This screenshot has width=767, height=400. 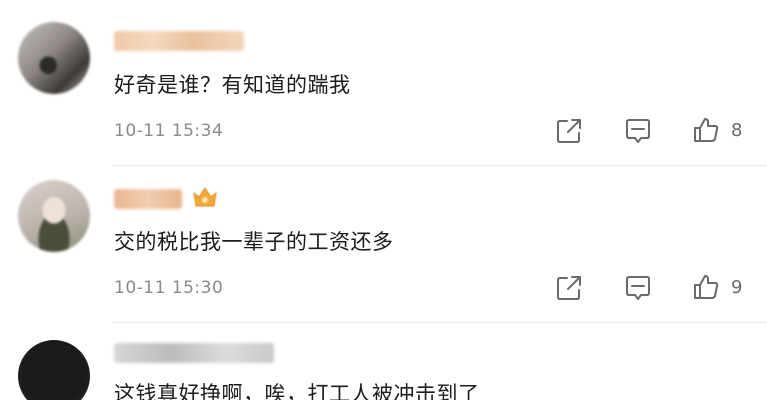 I want to click on like-count: 8, so click(x=737, y=130).